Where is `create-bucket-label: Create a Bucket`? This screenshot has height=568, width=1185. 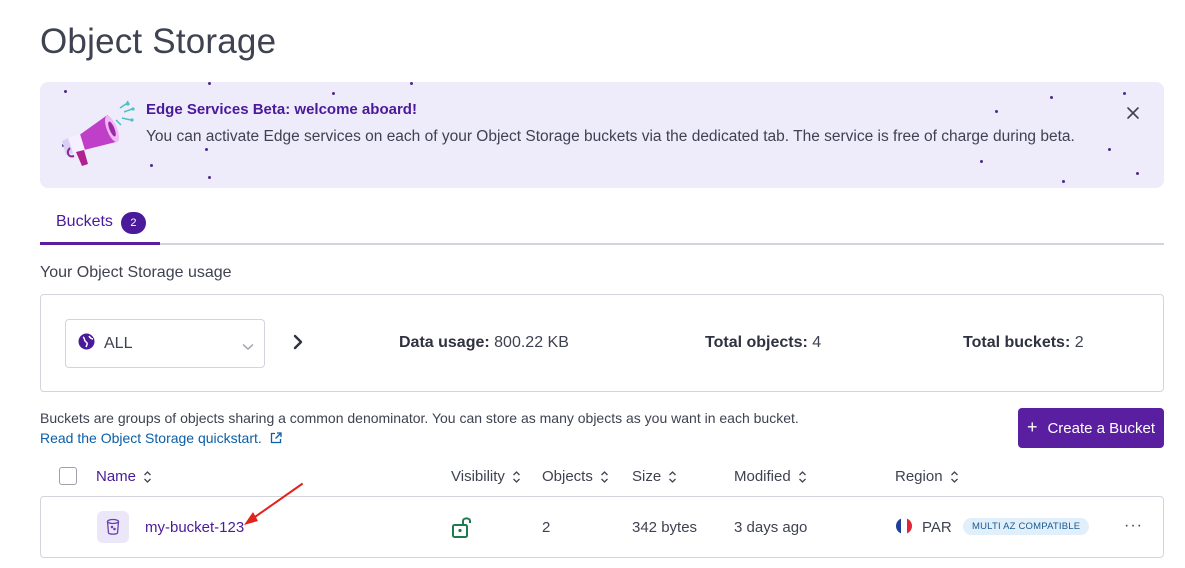
create-bucket-label: Create a Bucket is located at coordinates (1101, 428).